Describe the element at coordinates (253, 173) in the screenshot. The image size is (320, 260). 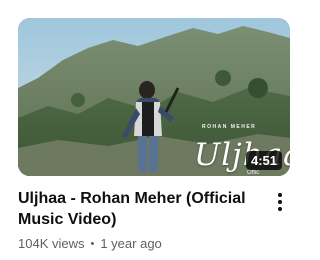
I see `overlay-subtitle-text: Offic` at that location.